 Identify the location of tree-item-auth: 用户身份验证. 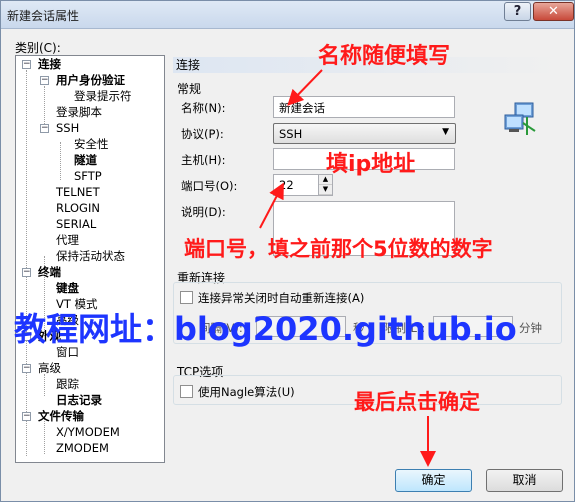
(90, 80).